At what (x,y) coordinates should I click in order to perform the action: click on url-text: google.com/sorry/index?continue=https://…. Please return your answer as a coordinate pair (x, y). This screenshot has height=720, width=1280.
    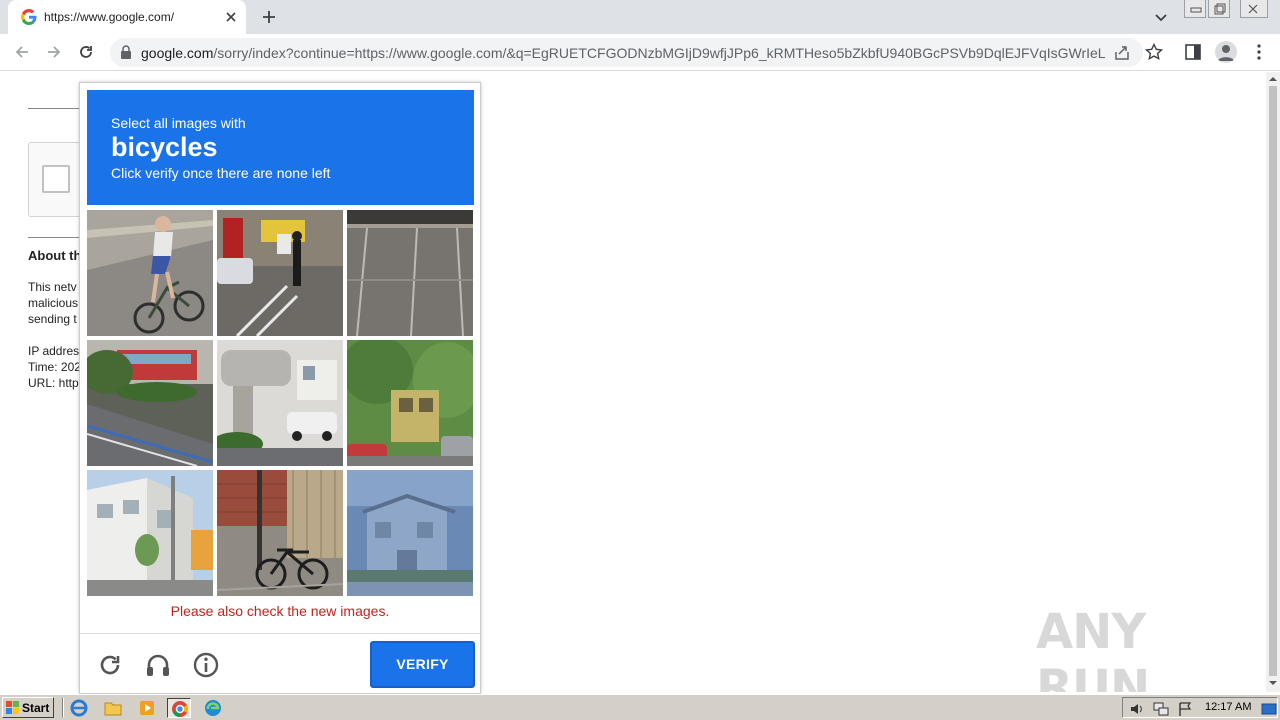
    Looking at the image, I should click on (623, 53).